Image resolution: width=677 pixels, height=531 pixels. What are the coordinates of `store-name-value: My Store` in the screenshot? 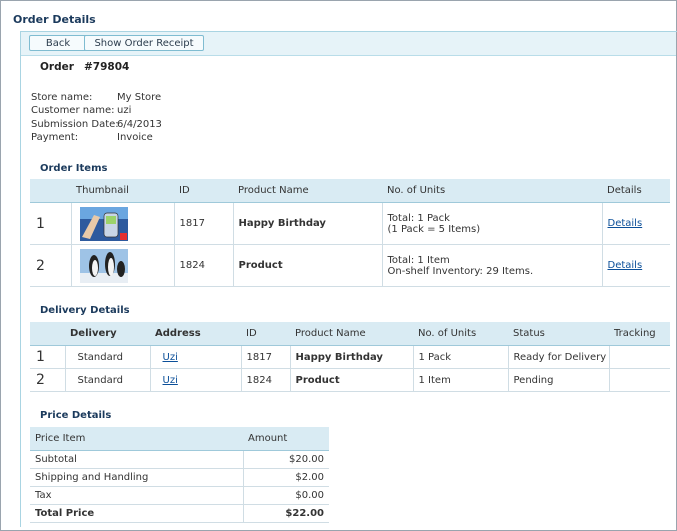 It's located at (139, 97).